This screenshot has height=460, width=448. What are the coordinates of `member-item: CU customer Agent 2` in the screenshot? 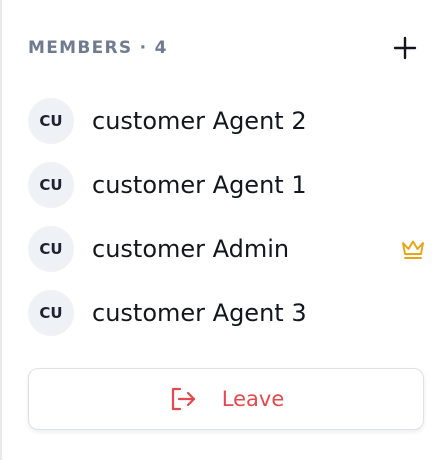 It's located at (227, 121).